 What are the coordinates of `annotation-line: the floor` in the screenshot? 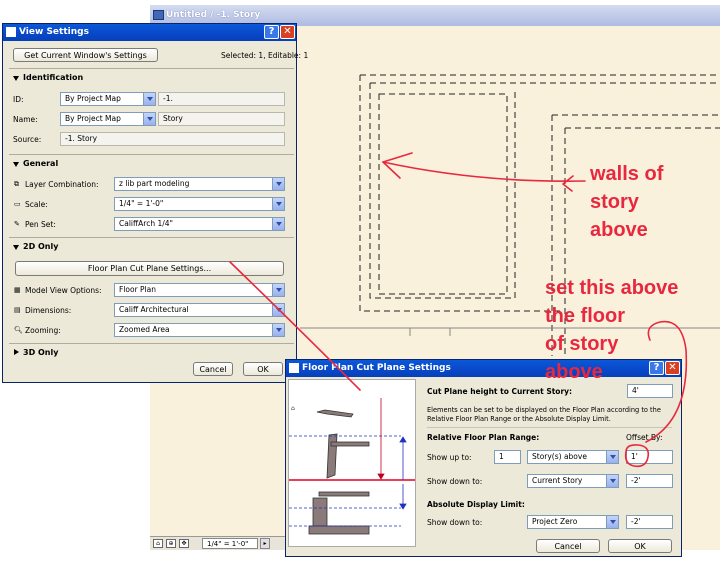 It's located at (585, 316).